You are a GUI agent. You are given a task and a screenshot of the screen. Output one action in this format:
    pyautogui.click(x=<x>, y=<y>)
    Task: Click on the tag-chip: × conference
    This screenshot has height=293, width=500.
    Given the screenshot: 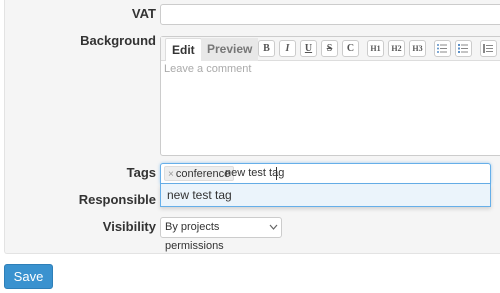 What is the action you would take?
    pyautogui.click(x=199, y=173)
    